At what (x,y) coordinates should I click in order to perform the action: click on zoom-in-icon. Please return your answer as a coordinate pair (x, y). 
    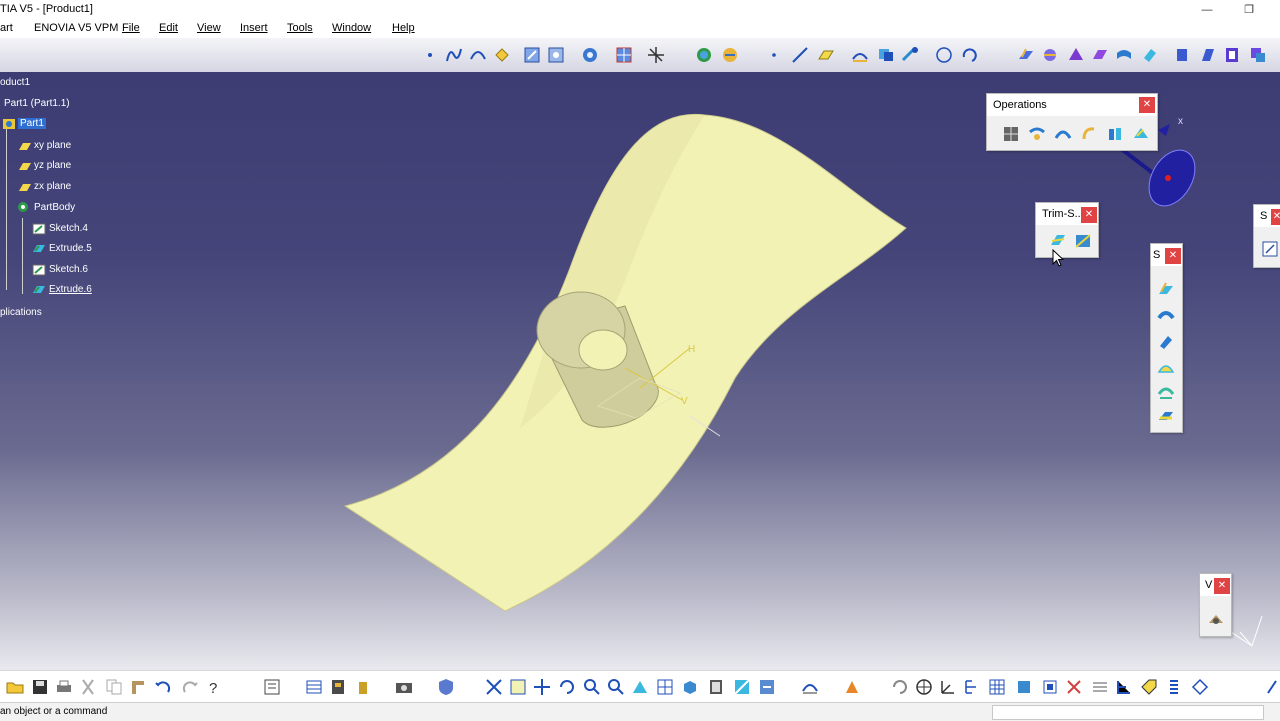
    Looking at the image, I should click on (592, 687).